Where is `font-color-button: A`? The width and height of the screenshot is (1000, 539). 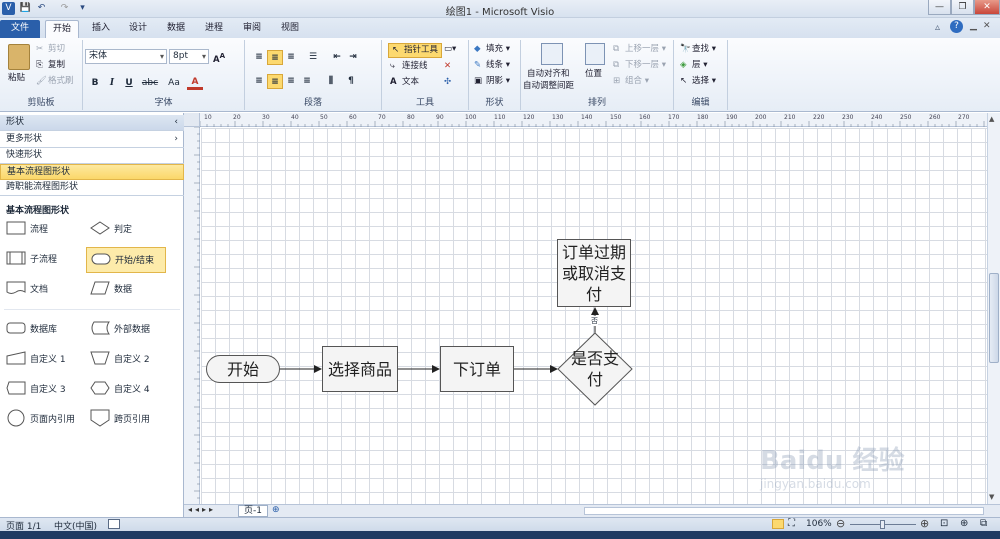 font-color-button: A is located at coordinates (195, 83).